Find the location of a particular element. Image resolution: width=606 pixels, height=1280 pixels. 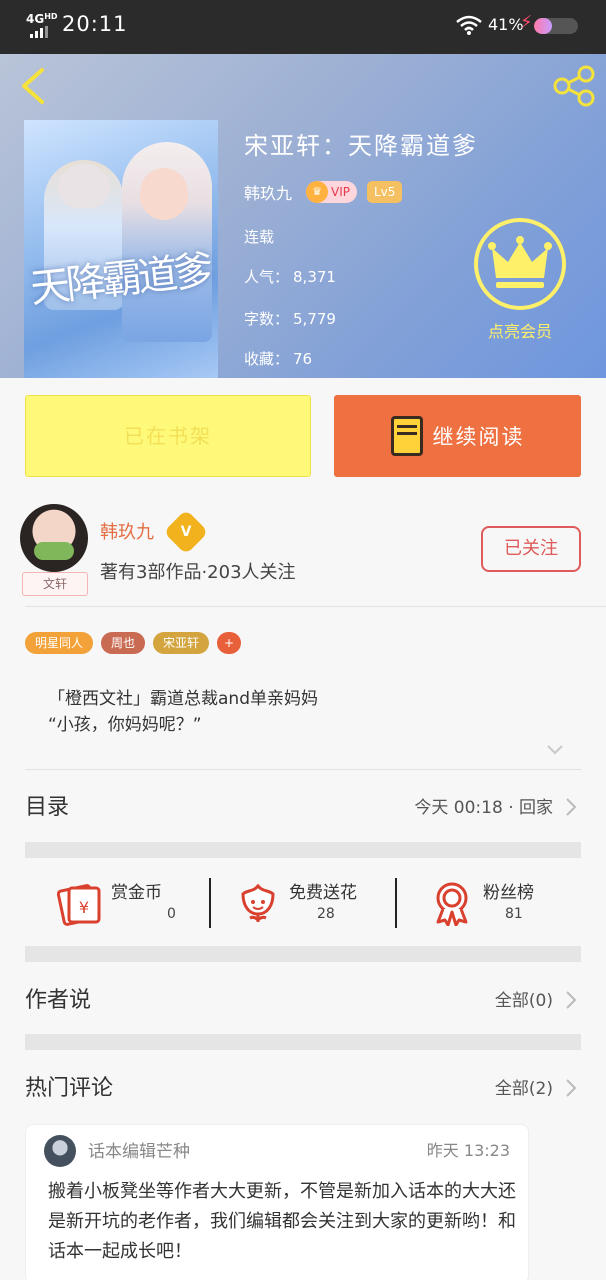

reward-fans: 粉丝榜 81 is located at coordinates (499, 902).